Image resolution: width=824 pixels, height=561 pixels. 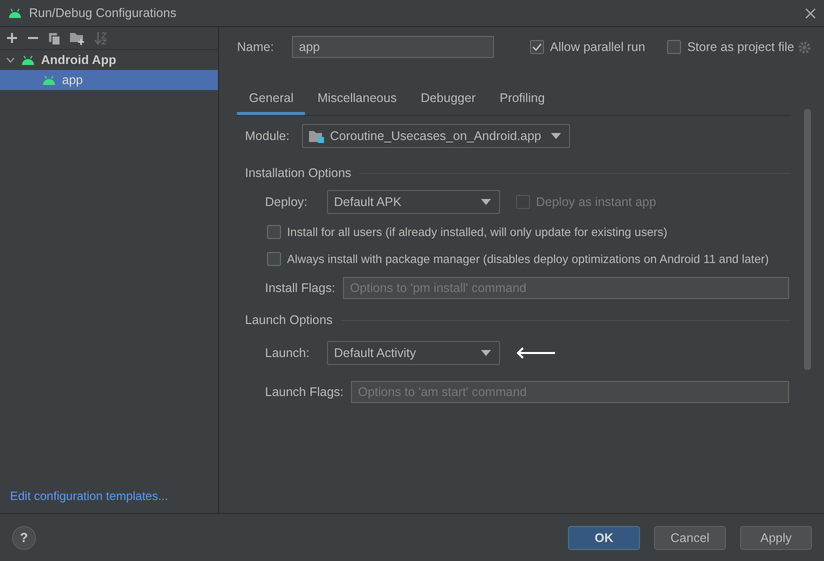 What do you see at coordinates (15, 13) in the screenshot?
I see `android-logo-icon` at bounding box center [15, 13].